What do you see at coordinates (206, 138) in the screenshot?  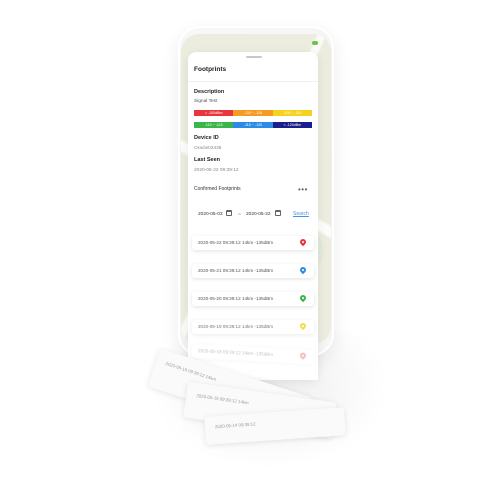 I see `device-id-label: Device ID` at bounding box center [206, 138].